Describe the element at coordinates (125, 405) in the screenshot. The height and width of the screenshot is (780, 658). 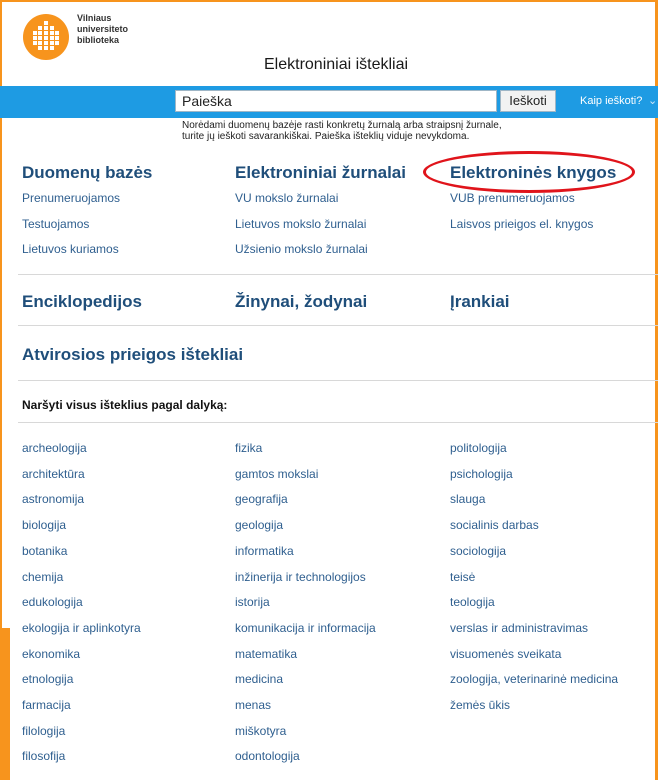
I see `browse-by-subject-label: Naršyti visus išteklius pagal dalyką:` at that location.